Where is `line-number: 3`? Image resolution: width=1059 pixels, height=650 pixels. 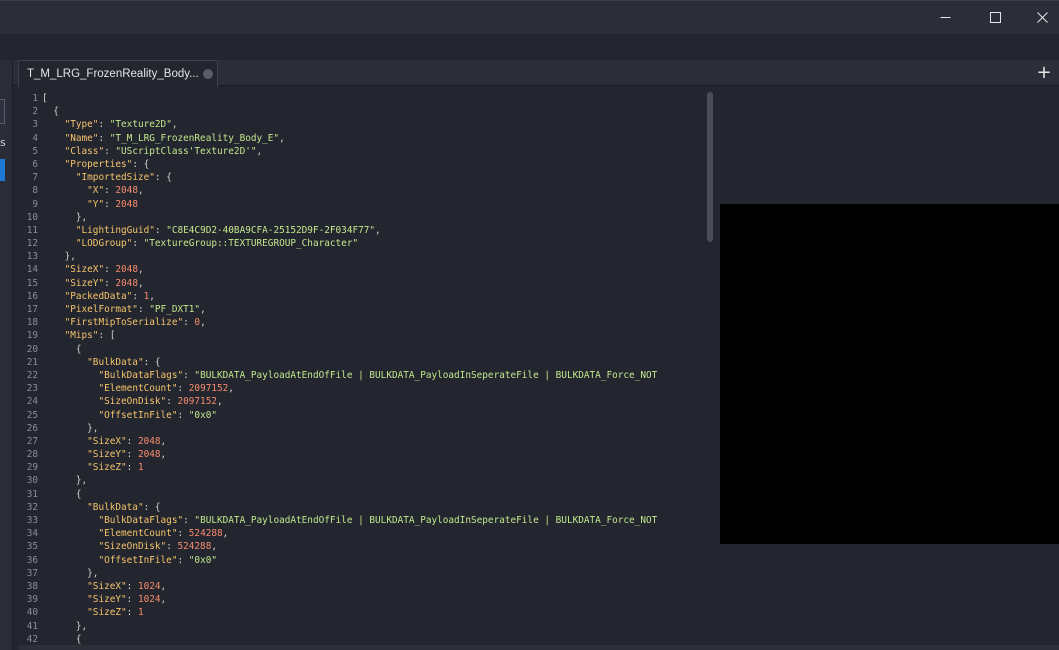 line-number: 3 is located at coordinates (35, 125).